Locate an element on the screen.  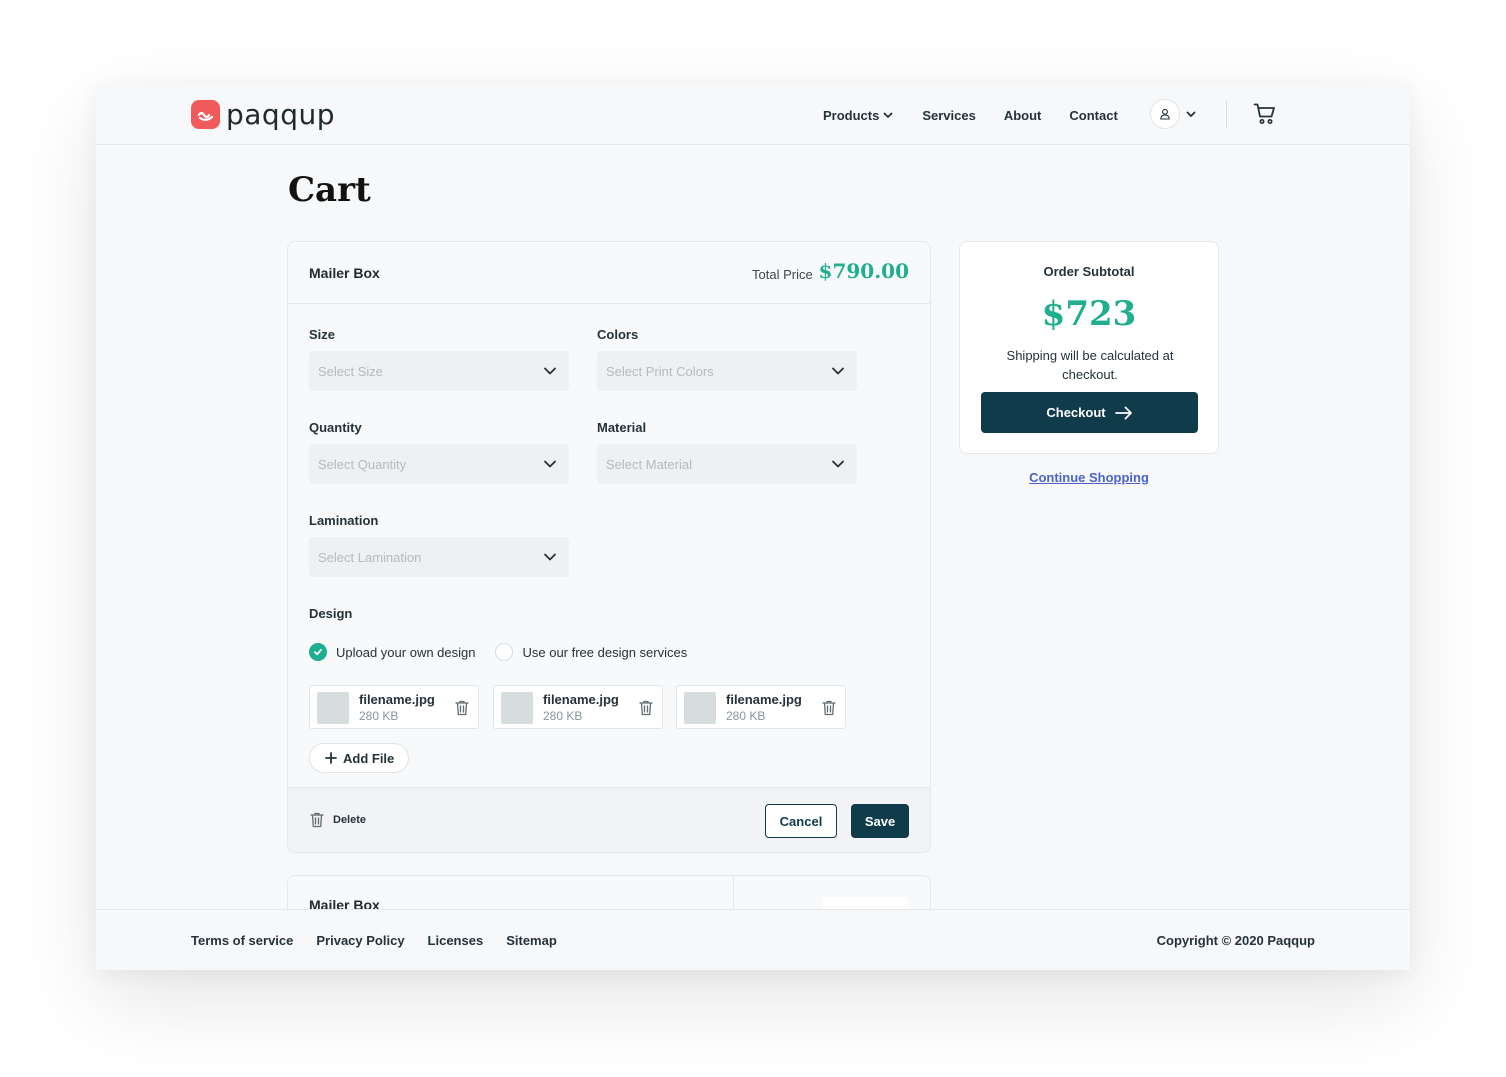
radio-design-services is located at coordinates (504, 652).